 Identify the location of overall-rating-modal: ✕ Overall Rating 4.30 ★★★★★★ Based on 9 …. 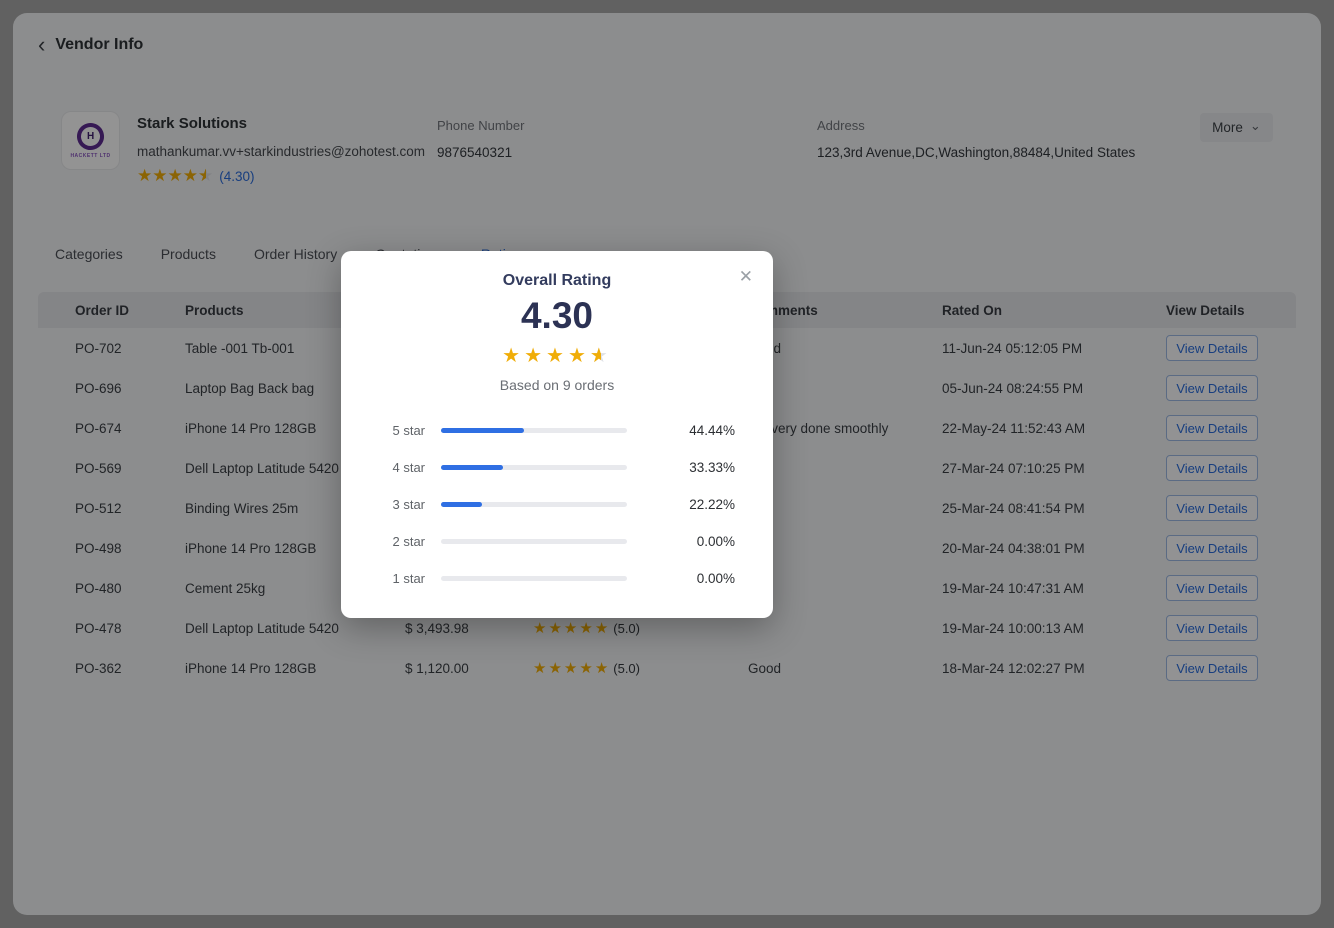
(557, 434).